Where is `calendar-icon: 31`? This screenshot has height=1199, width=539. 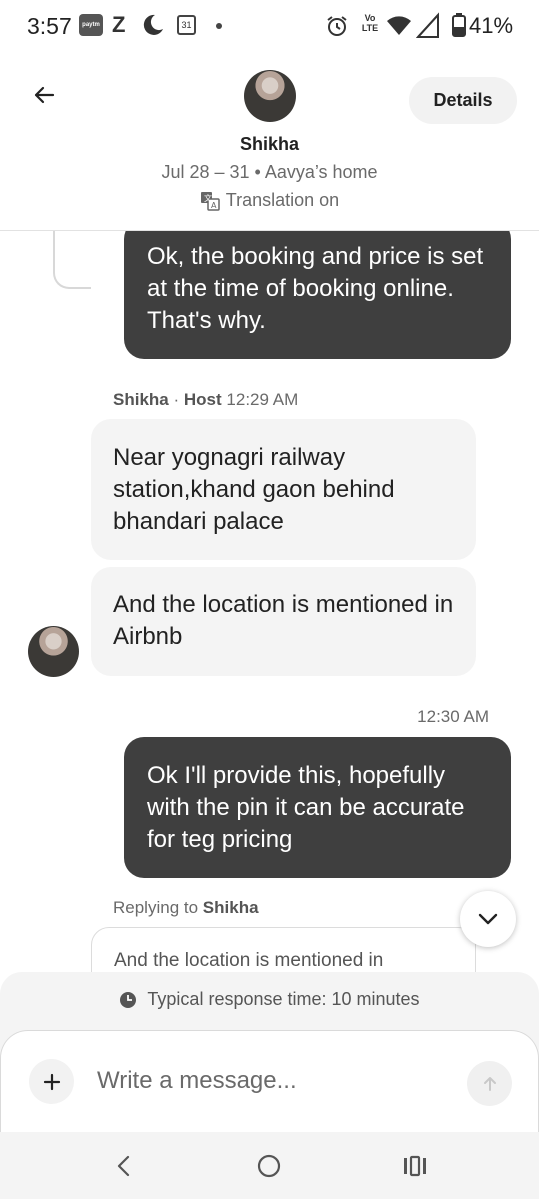 calendar-icon: 31 is located at coordinates (186, 25).